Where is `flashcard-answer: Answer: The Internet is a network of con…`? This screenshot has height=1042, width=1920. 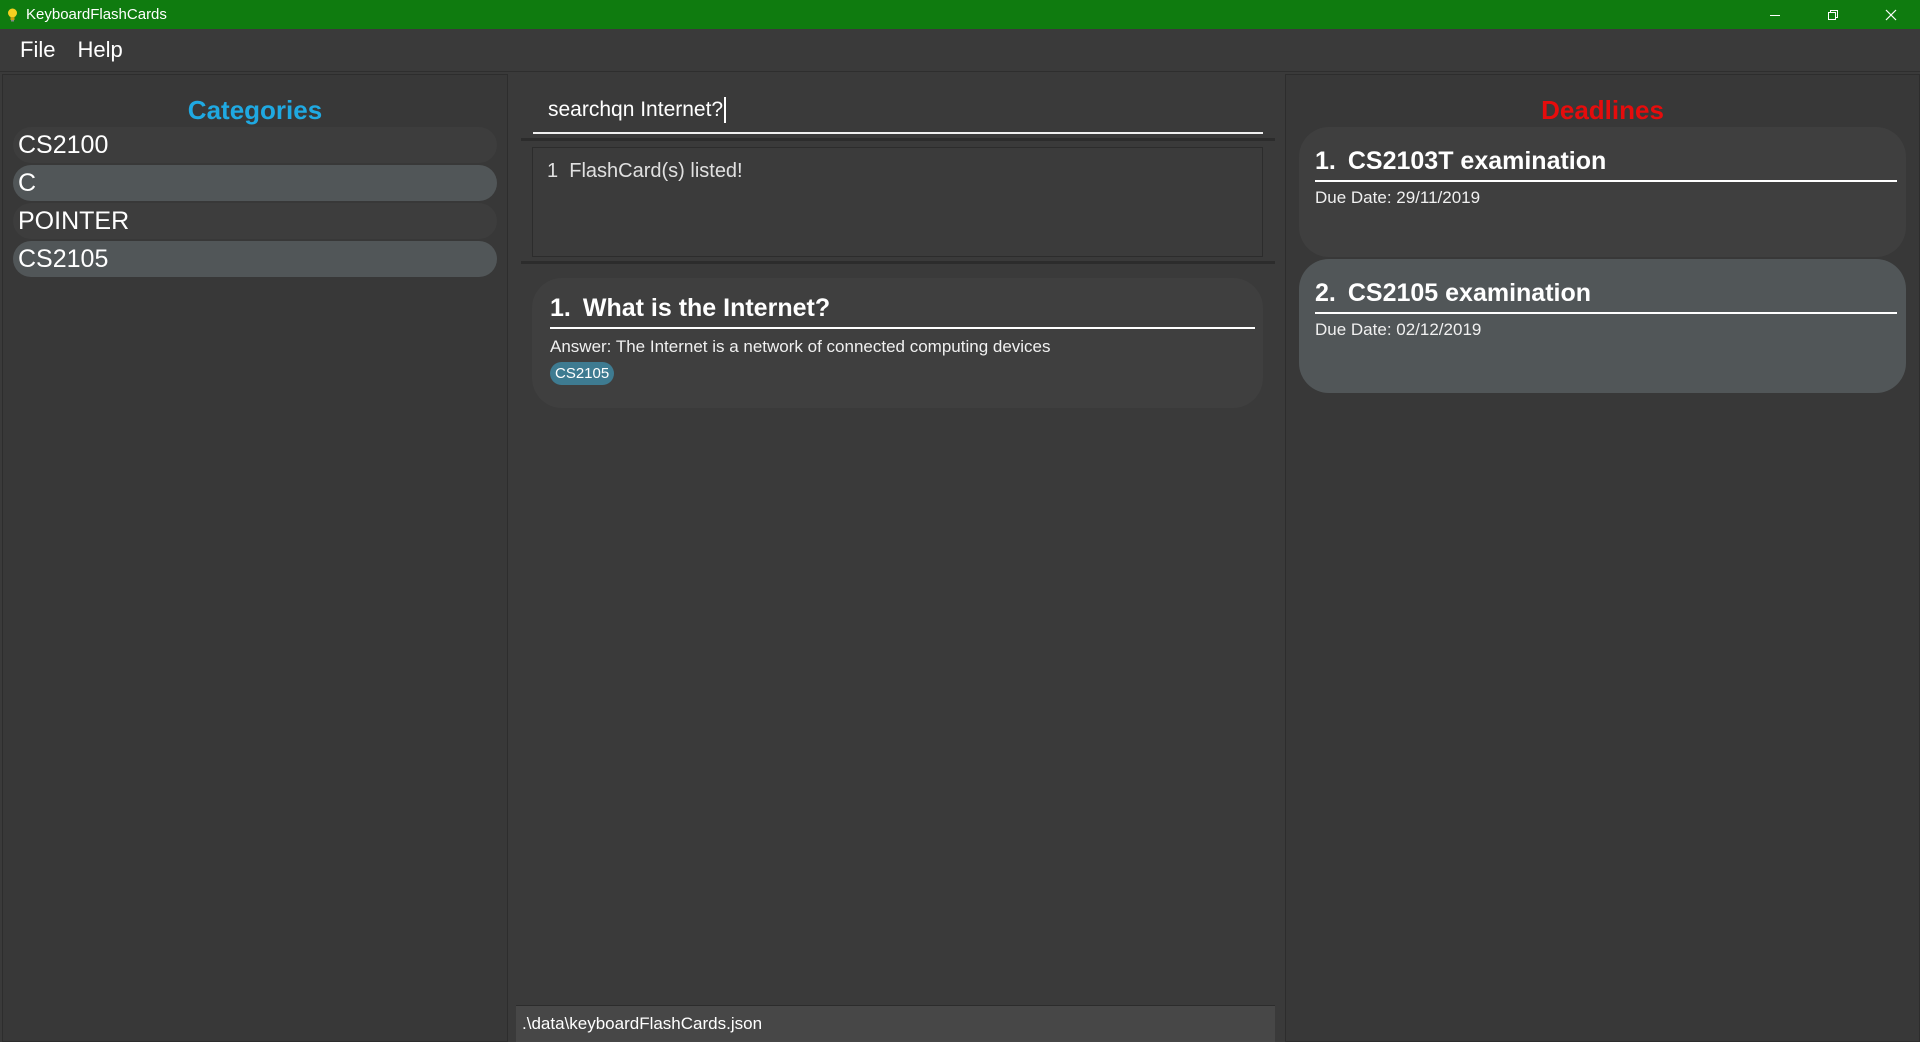
flashcard-answer: Answer: The Internet is a network of con… is located at coordinates (800, 346).